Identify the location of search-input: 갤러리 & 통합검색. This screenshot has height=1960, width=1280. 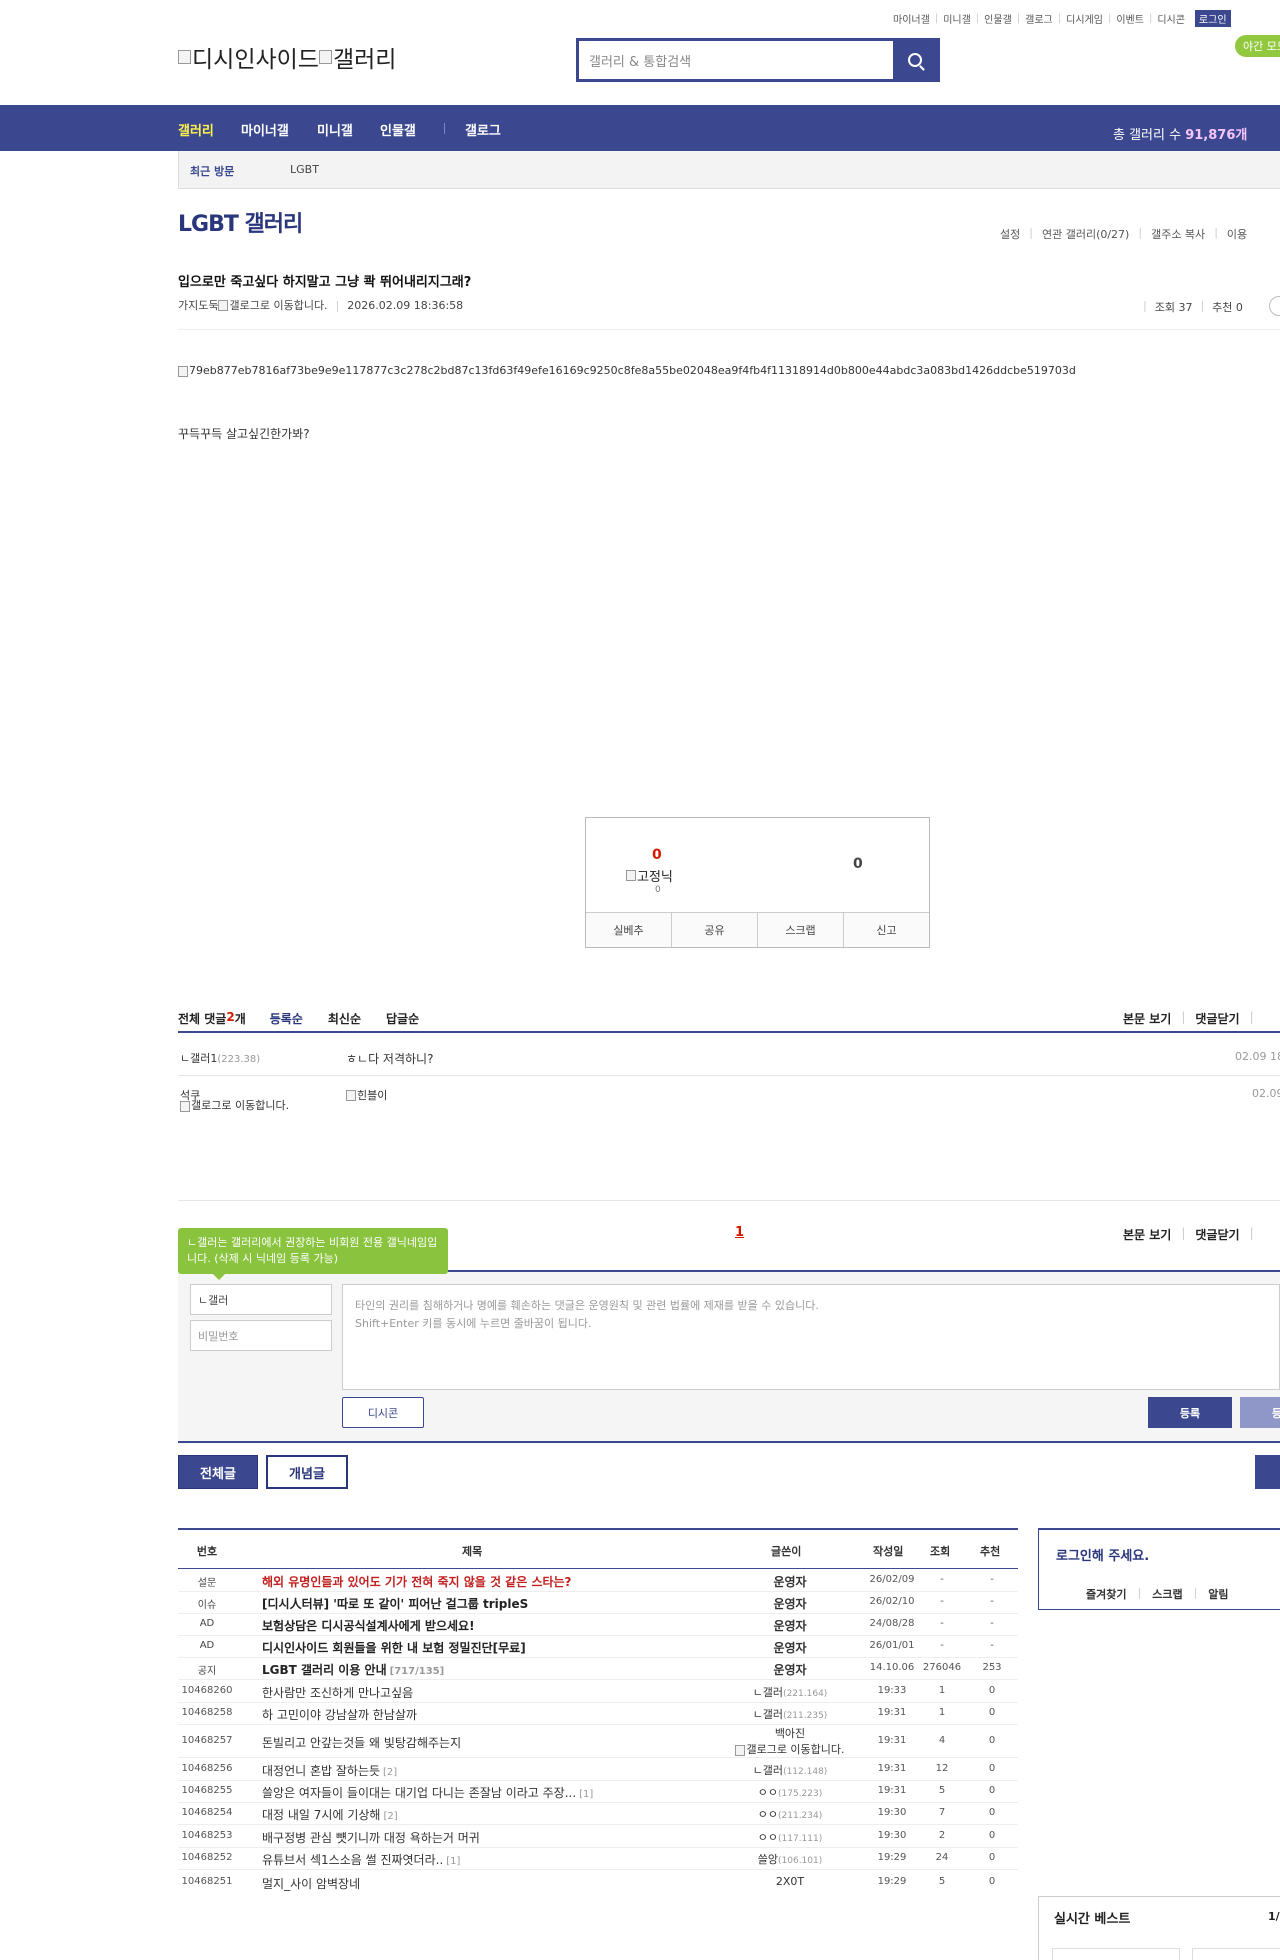
(736, 60).